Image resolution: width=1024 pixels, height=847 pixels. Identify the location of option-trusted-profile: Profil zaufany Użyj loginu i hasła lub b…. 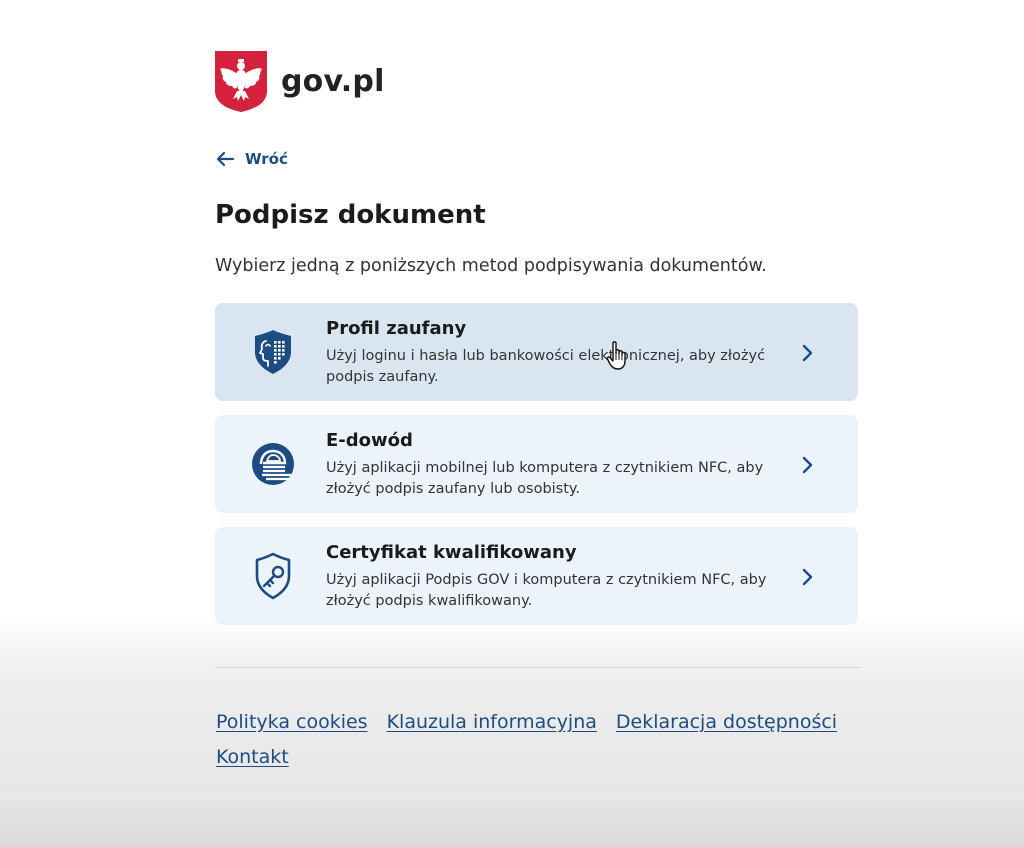
(536, 352).